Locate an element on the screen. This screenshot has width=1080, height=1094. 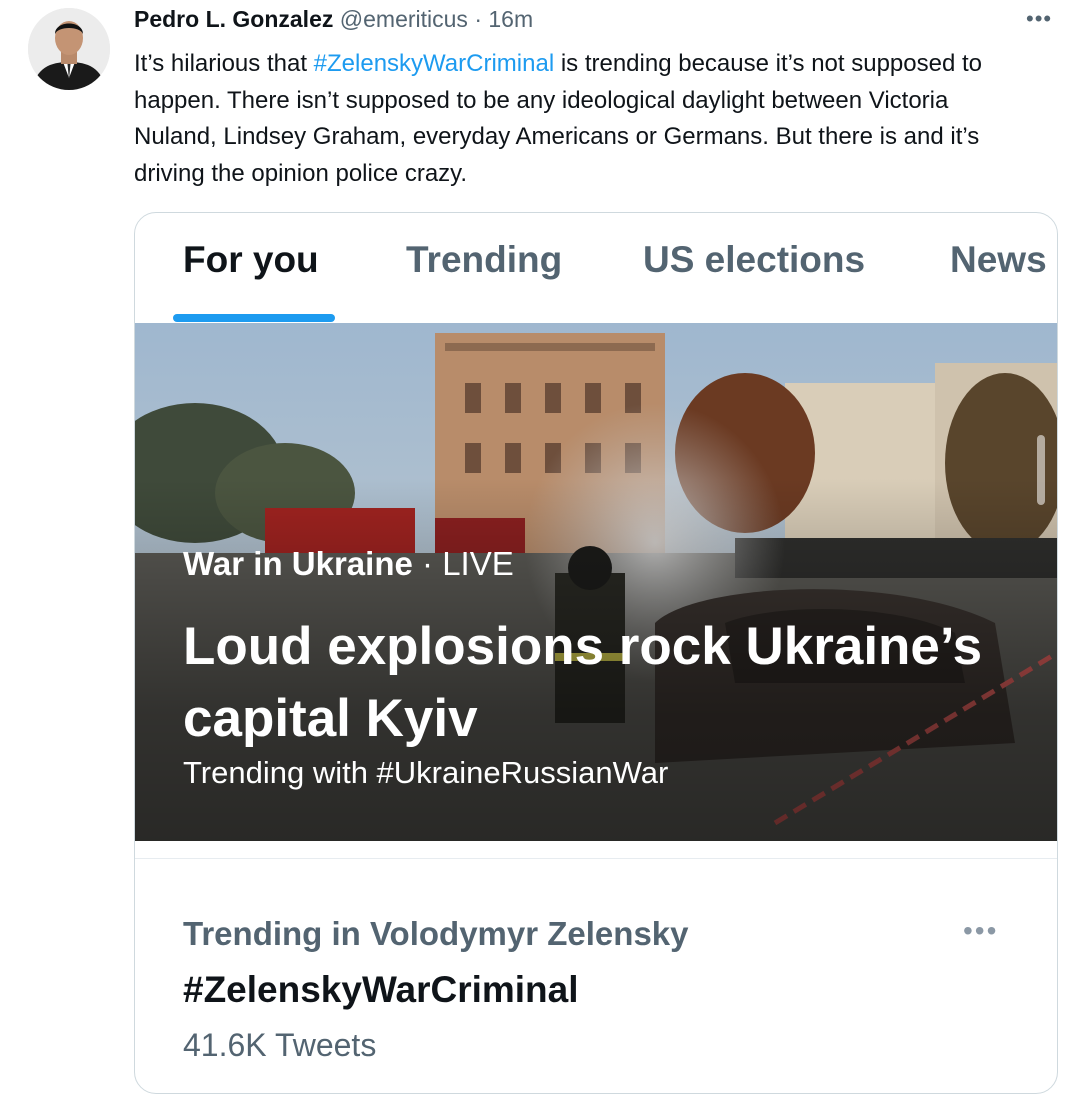
live-label: LIVE is located at coordinates (478, 563).